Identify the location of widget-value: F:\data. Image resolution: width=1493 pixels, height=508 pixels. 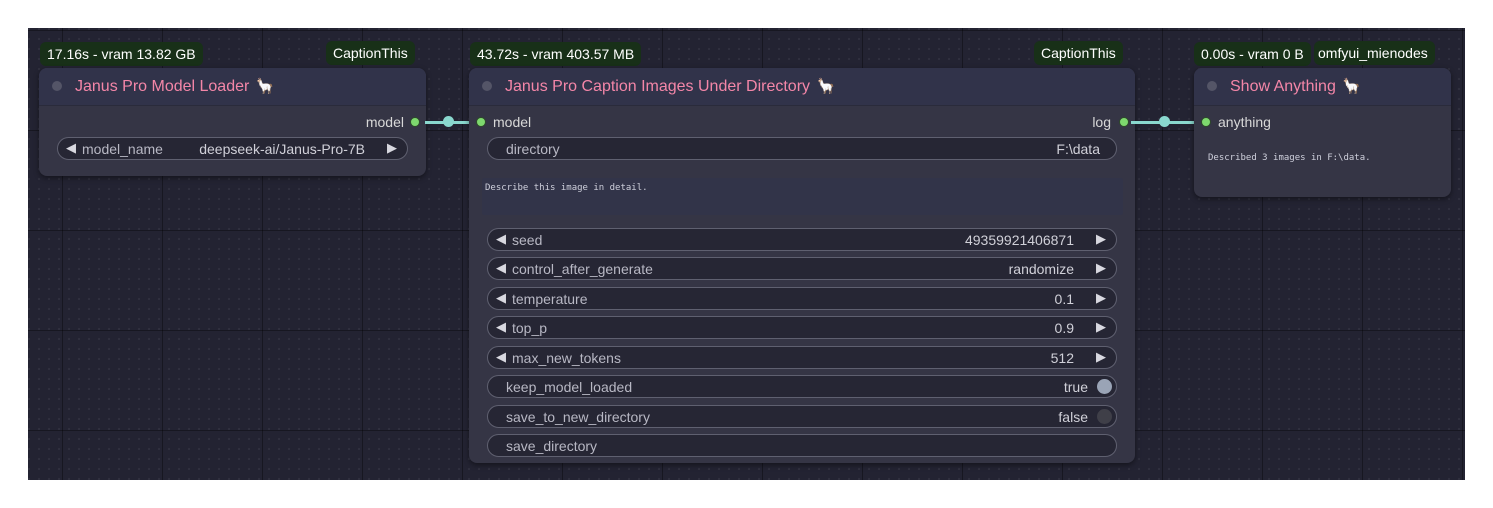
(1078, 149).